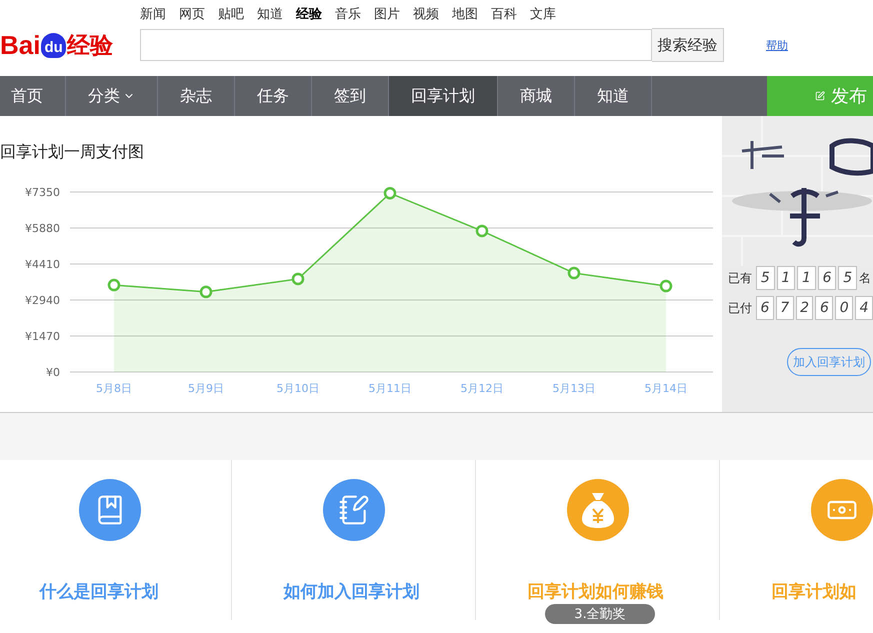 The height and width of the screenshot is (633, 873). I want to click on axis-label: ¥4410, so click(42, 264).